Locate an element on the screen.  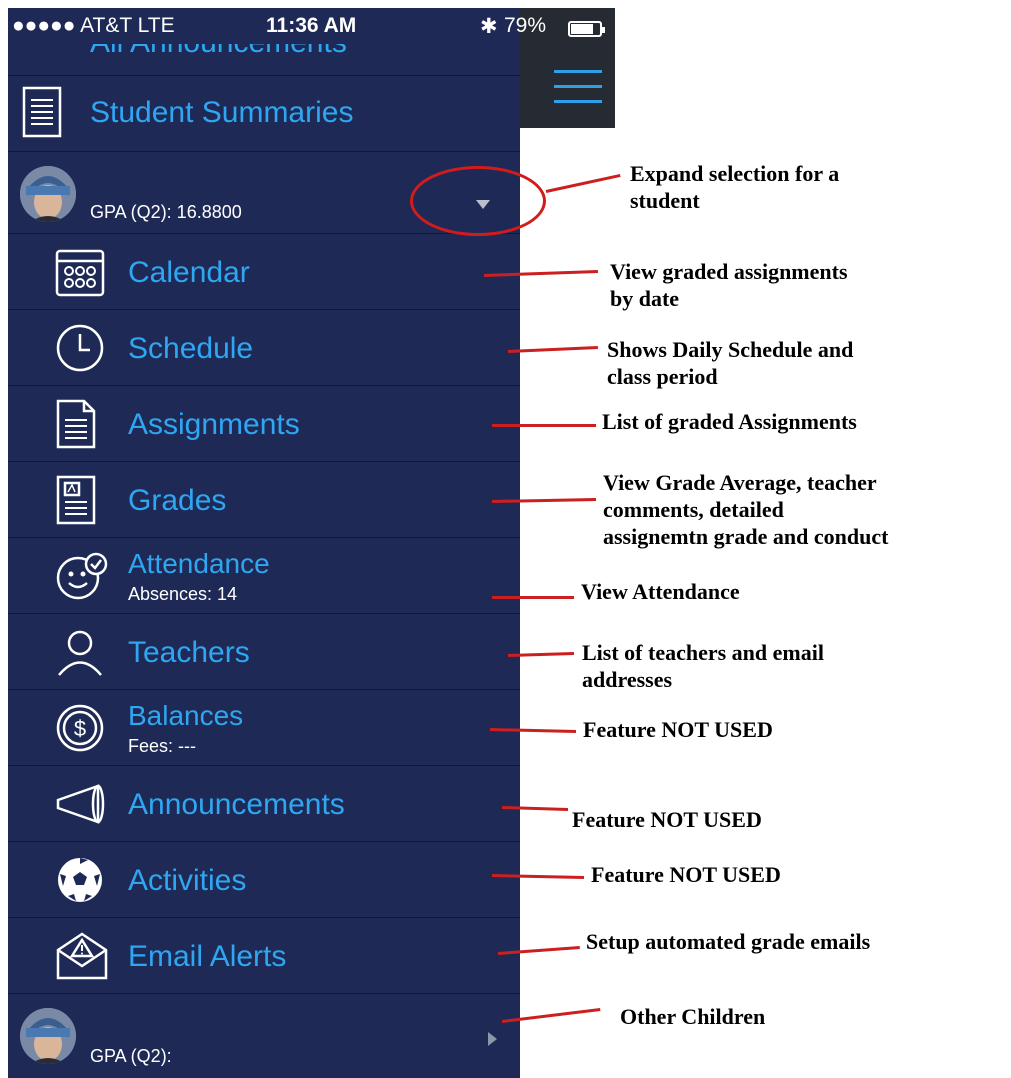
person-icon is located at coordinates (80, 652).